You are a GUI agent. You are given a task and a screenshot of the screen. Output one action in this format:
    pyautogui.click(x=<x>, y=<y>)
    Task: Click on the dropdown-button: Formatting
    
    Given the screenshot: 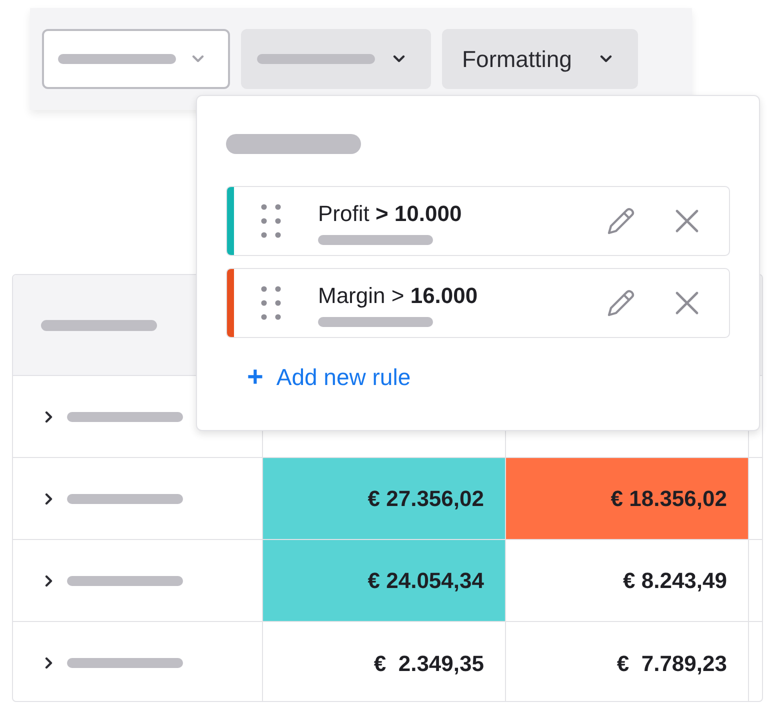 What is the action you would take?
    pyautogui.click(x=540, y=59)
    